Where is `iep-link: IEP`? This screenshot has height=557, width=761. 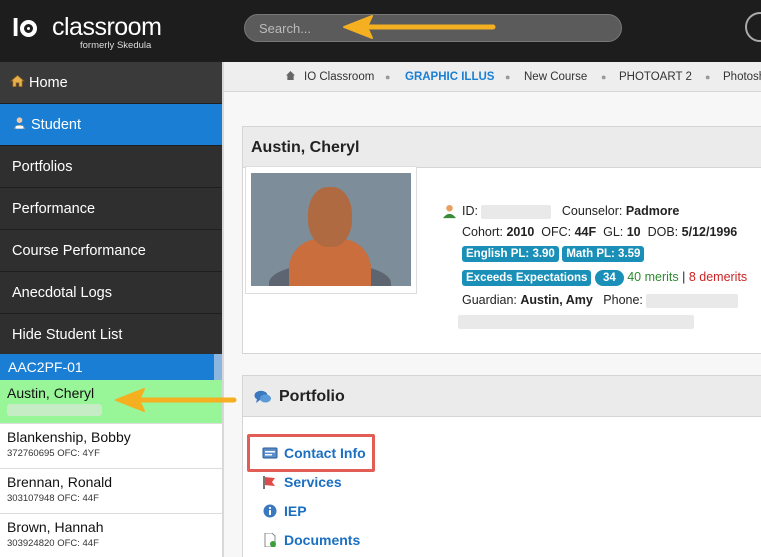 iep-link: IEP is located at coordinates (284, 511).